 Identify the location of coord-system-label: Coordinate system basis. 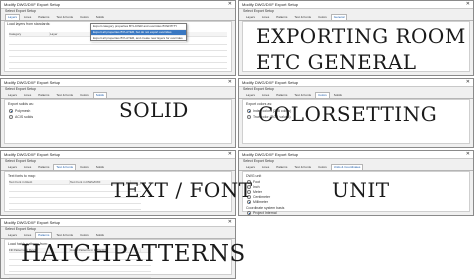
(265, 208).